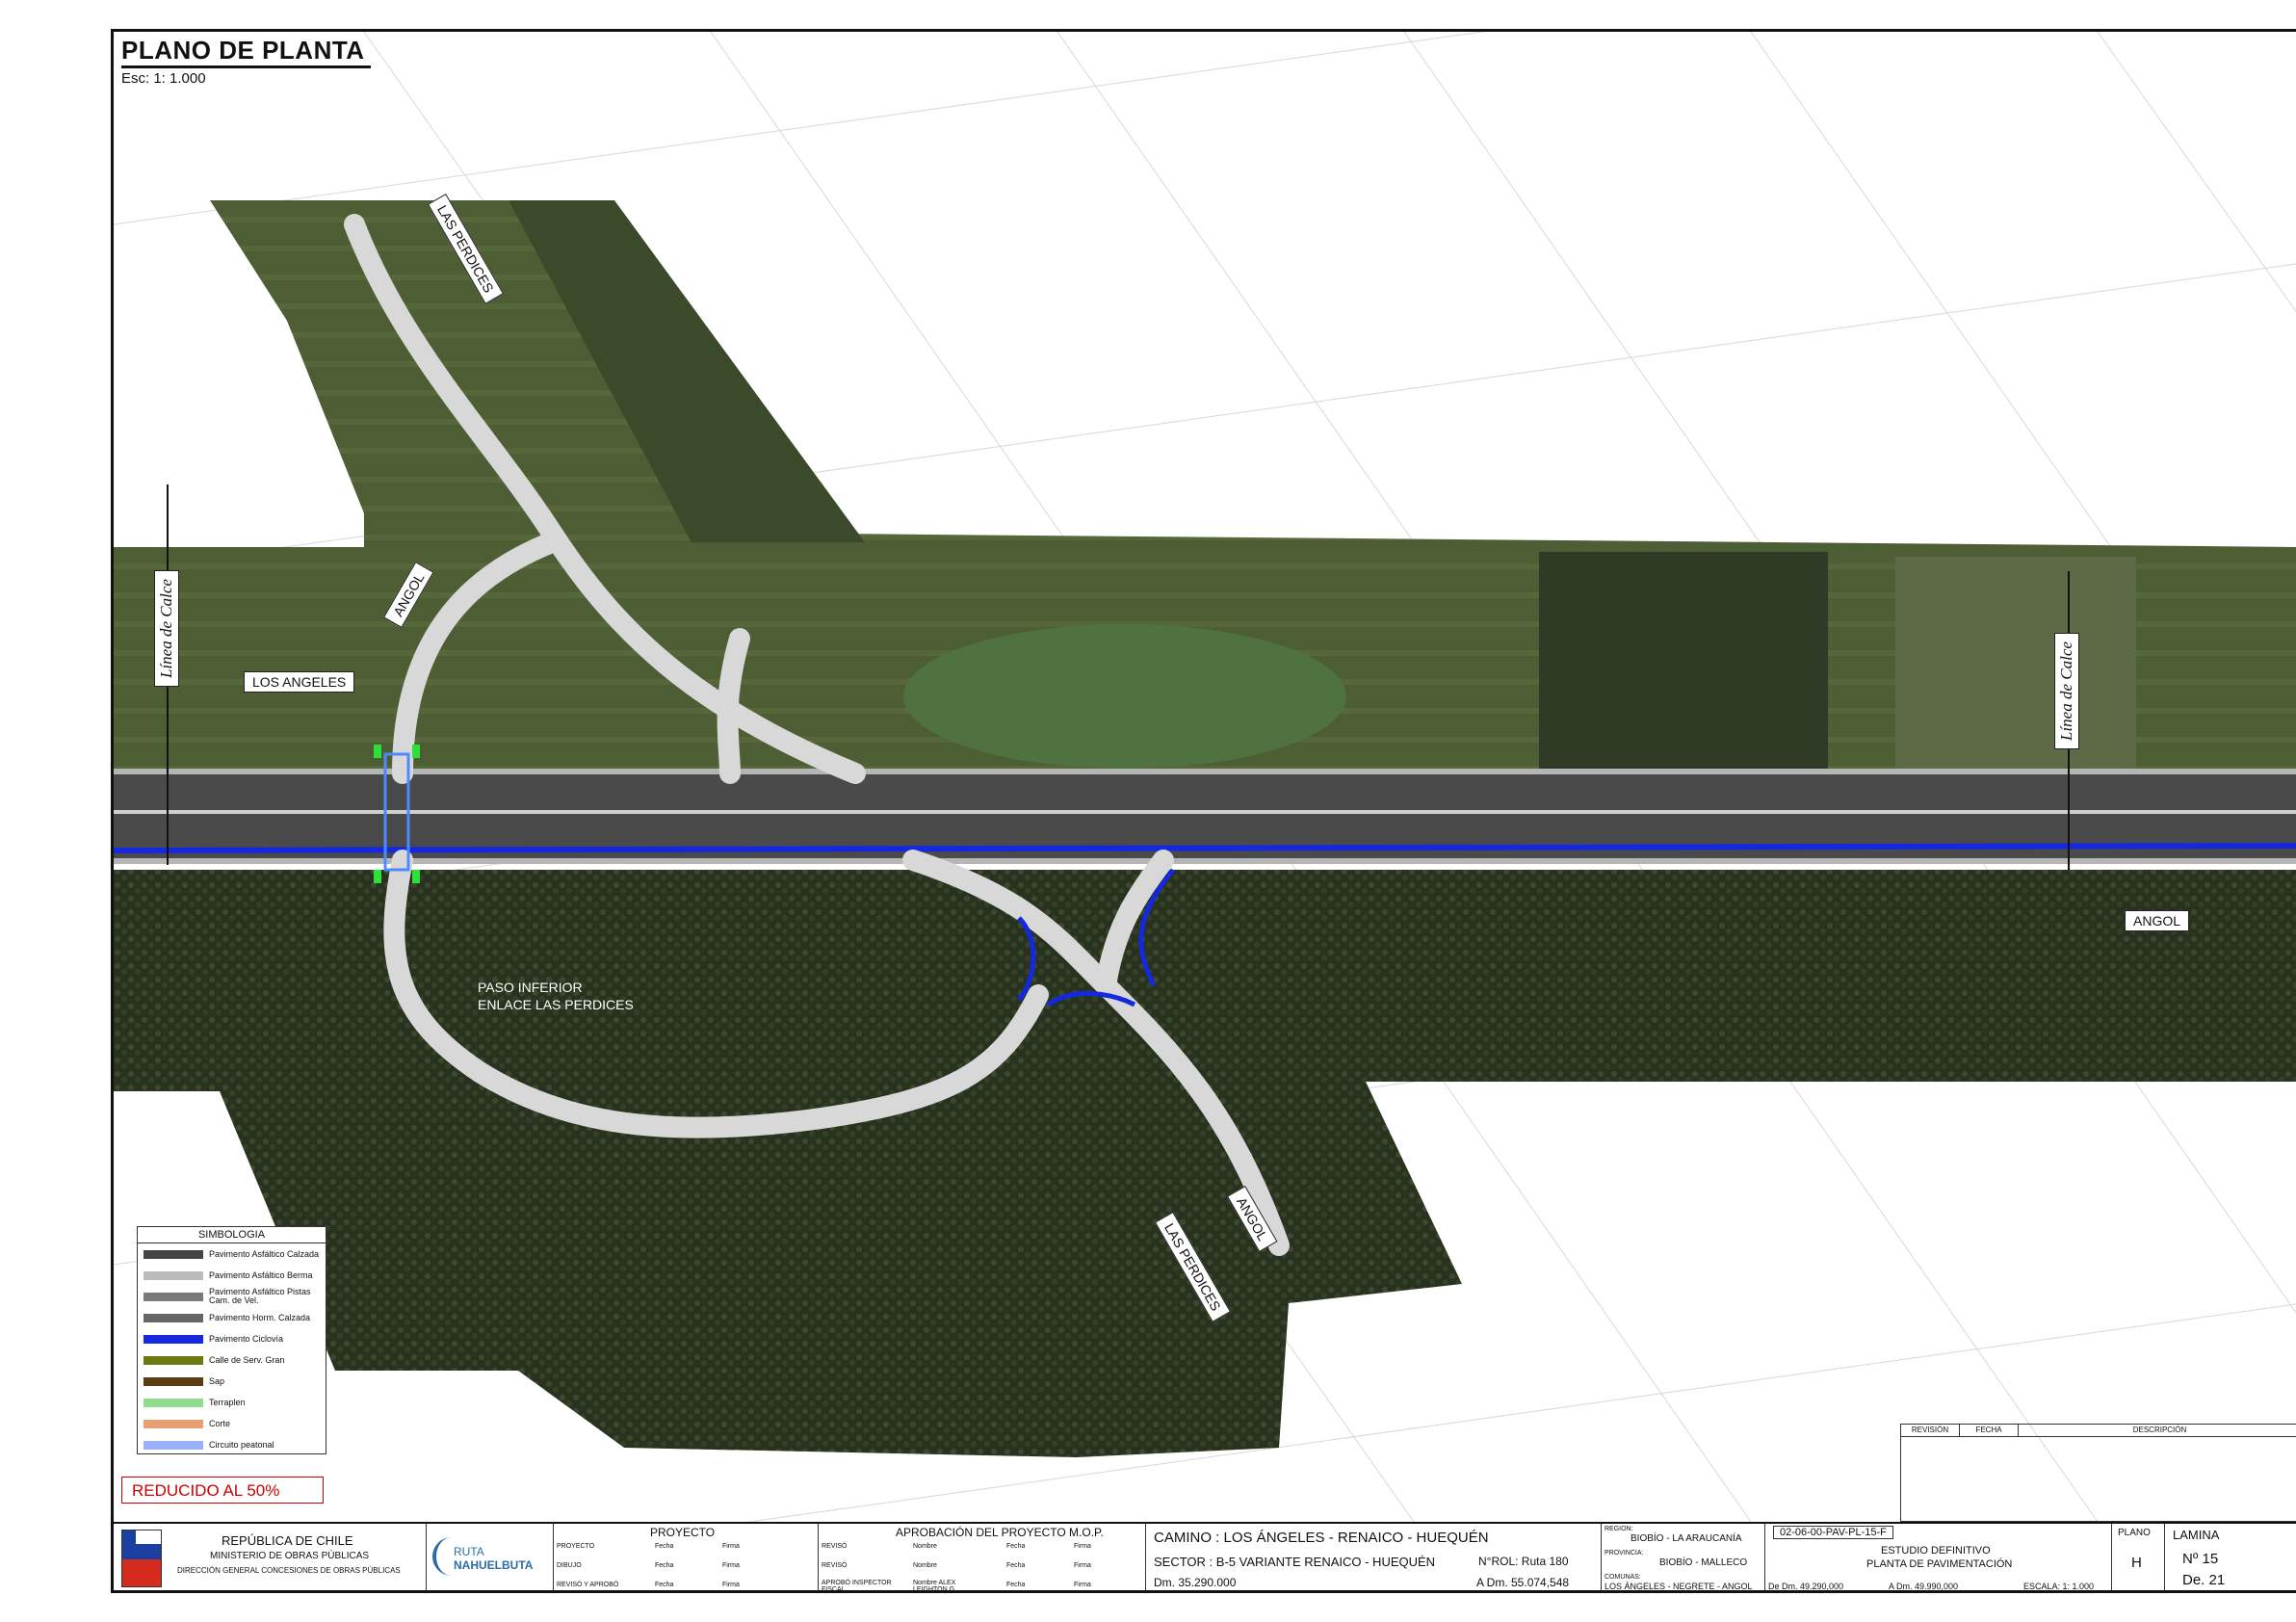  I want to click on tb-provincia-lbl: PROVINCIA:, so click(1624, 1553).